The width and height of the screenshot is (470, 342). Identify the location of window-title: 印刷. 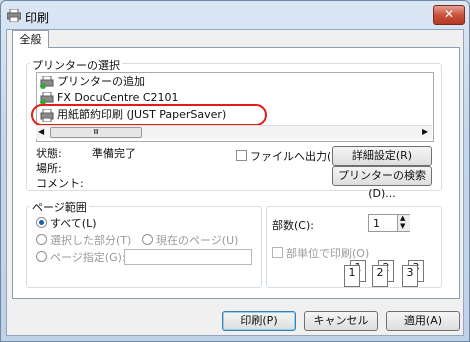
(37, 18).